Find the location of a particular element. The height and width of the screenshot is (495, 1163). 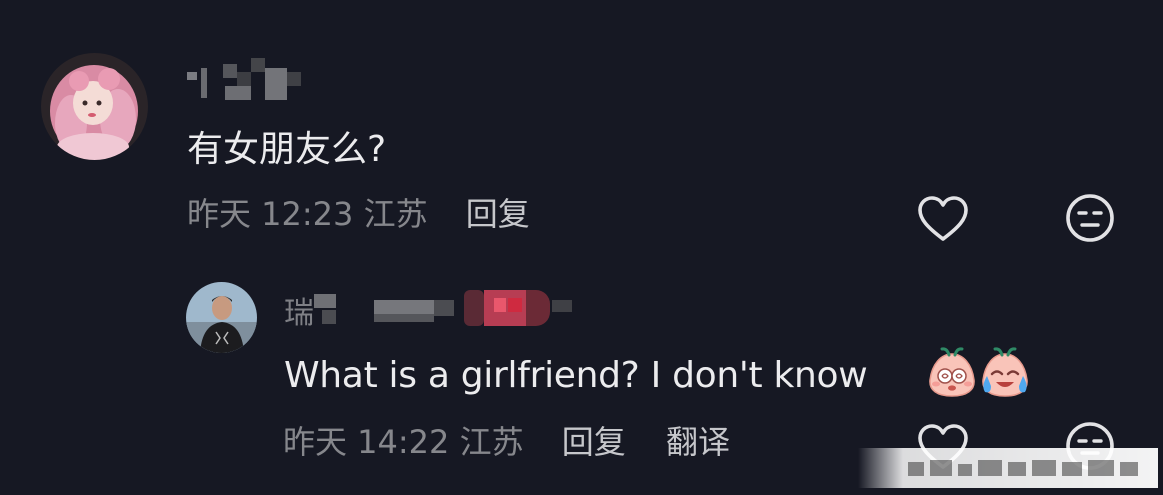

crying-face-emoji is located at coordinates (1005, 372).